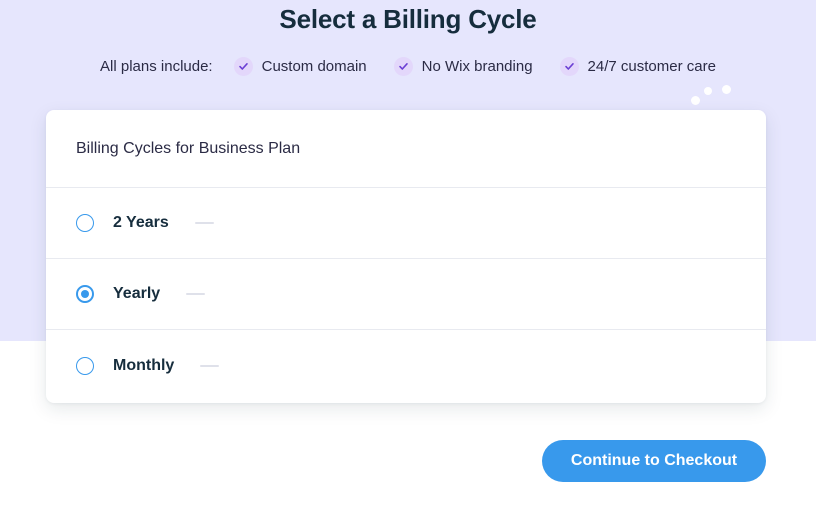  I want to click on card-header: Billing Cycles for Business Plan, so click(406, 149).